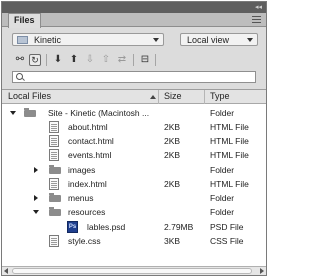 The image size is (320, 277). I want to click on file-name: events.html, so click(90, 155).